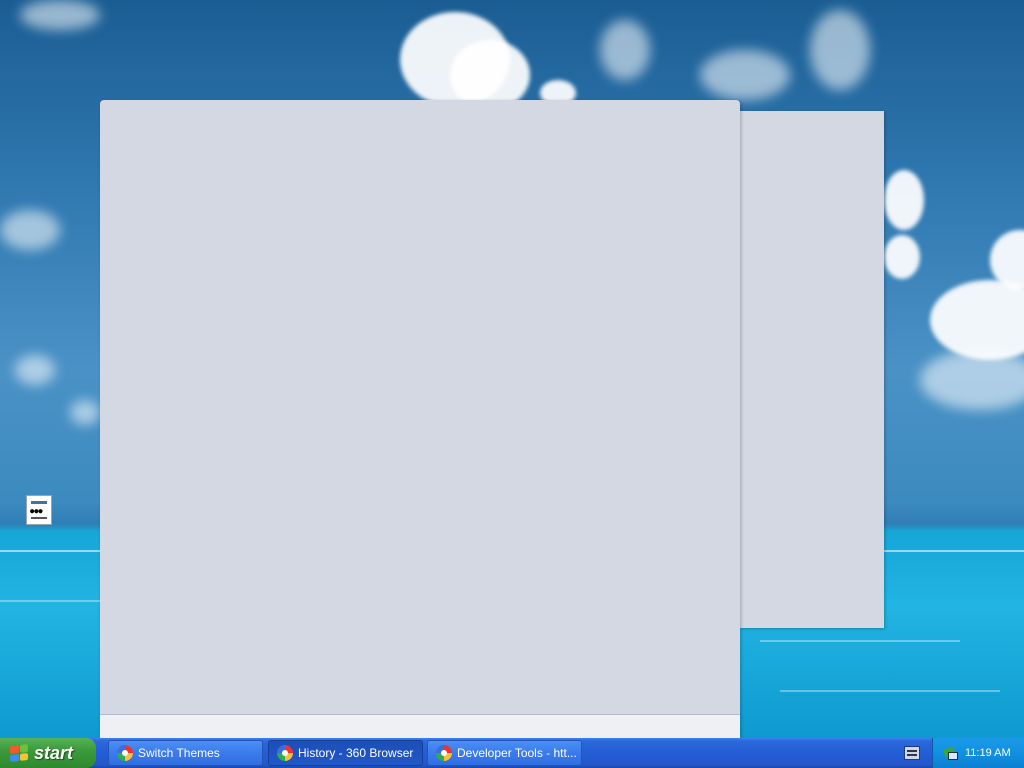  What do you see at coordinates (36, 511) in the screenshot?
I see `file-icon-glyph: ●●●` at bounding box center [36, 511].